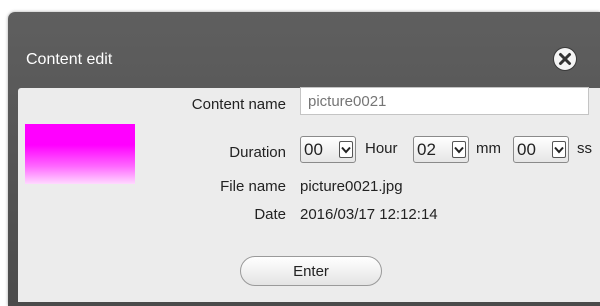 This screenshot has width=600, height=306. Describe the element at coordinates (253, 186) in the screenshot. I see `file-name-label: File name` at that location.